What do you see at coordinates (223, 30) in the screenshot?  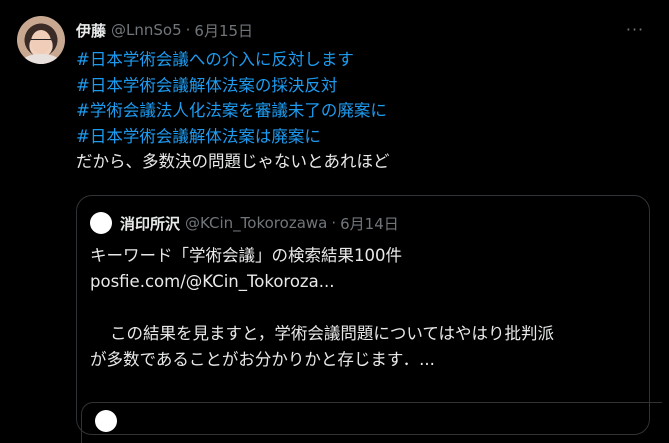 I see `tweet-date: 6月15日` at bounding box center [223, 30].